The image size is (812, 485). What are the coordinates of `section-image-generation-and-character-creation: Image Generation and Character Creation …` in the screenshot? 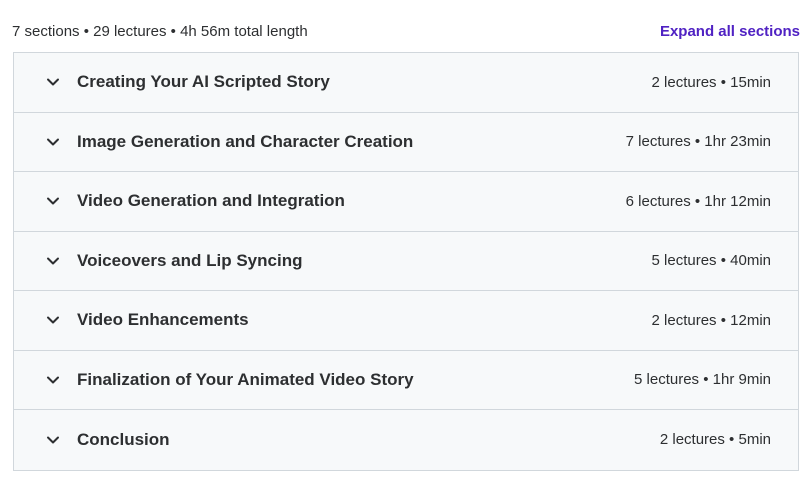 It's located at (406, 142).